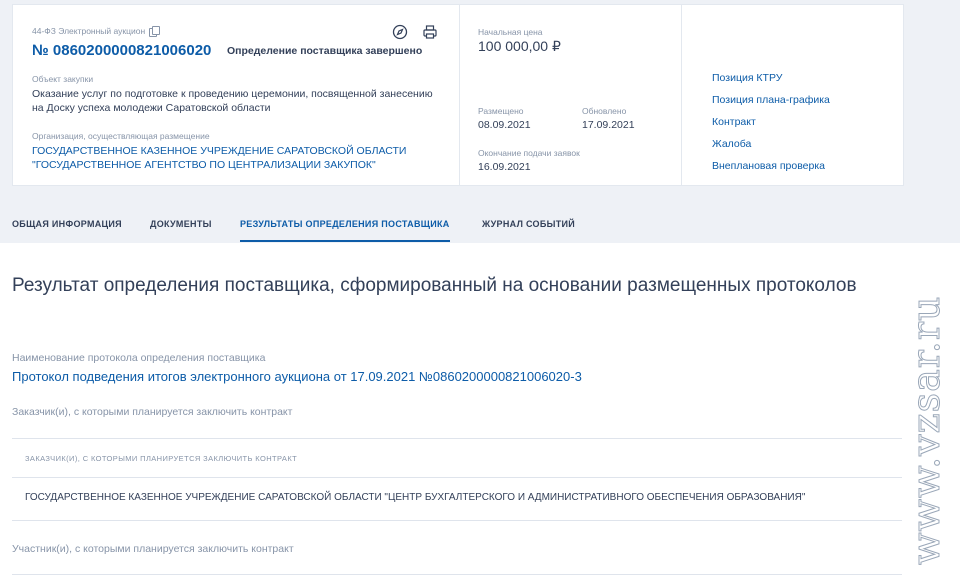  I want to click on tab-general-info: ОБЩАЯ ИНФОРМАЦИЯ, so click(67, 229).